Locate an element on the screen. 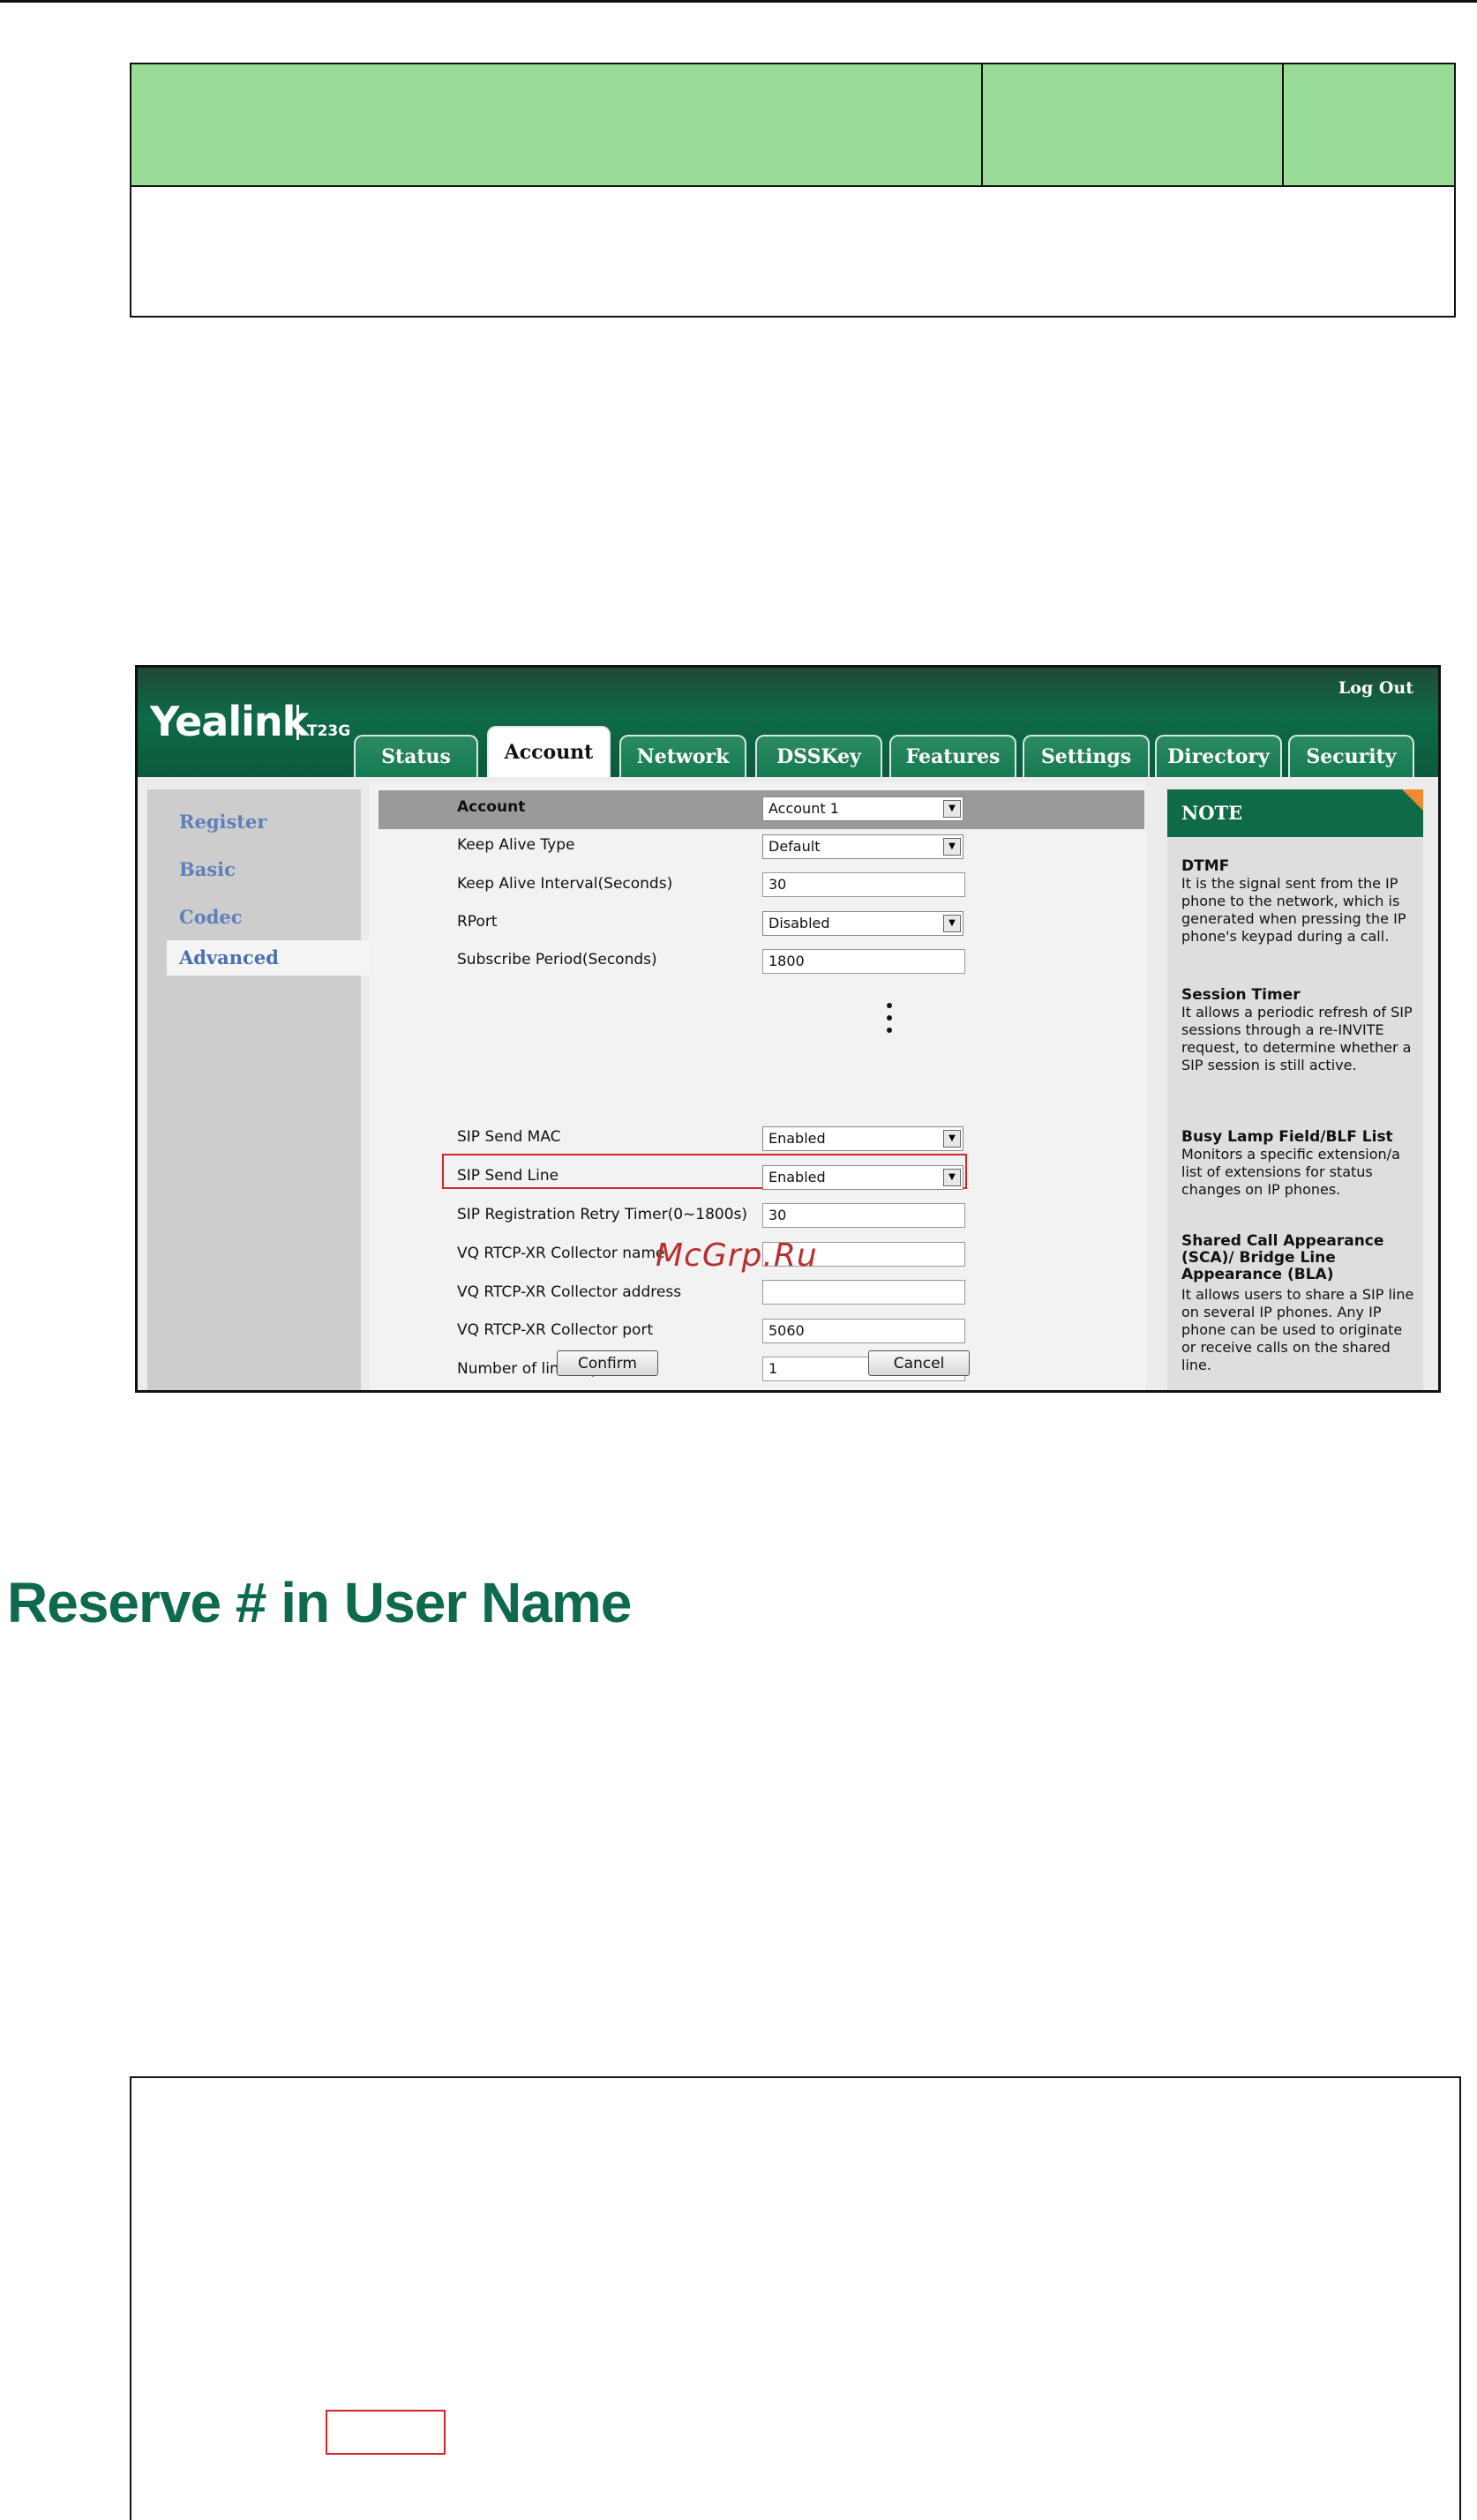 This screenshot has height=2520, width=1477. subscribe-period-input: 1800 is located at coordinates (864, 961).